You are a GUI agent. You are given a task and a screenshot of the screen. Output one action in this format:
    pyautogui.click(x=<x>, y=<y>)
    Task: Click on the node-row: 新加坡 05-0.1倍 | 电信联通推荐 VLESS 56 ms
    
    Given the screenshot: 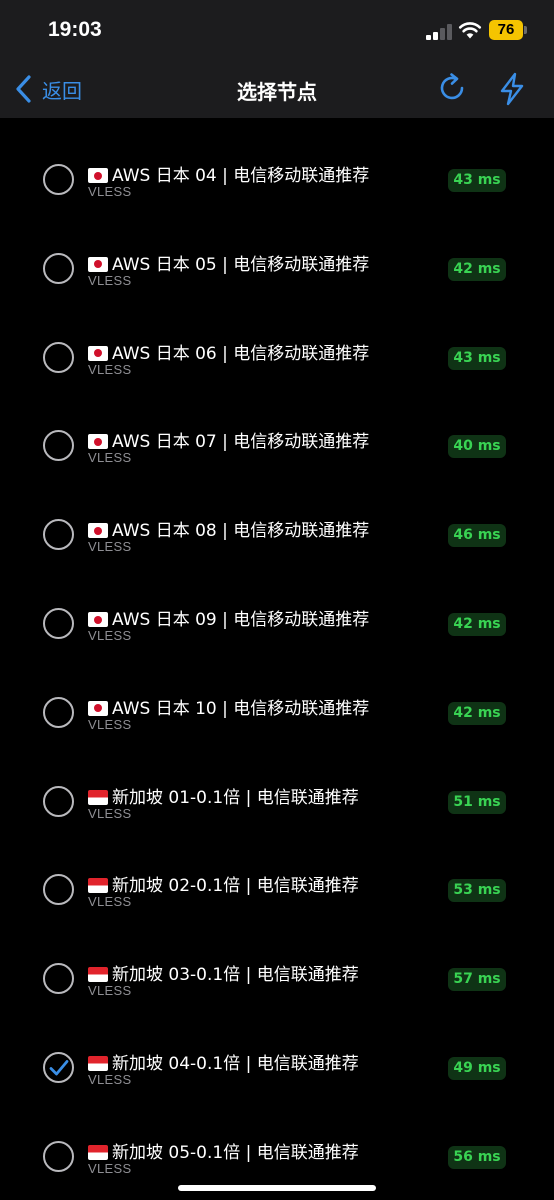 What is the action you would take?
    pyautogui.click(x=277, y=1147)
    